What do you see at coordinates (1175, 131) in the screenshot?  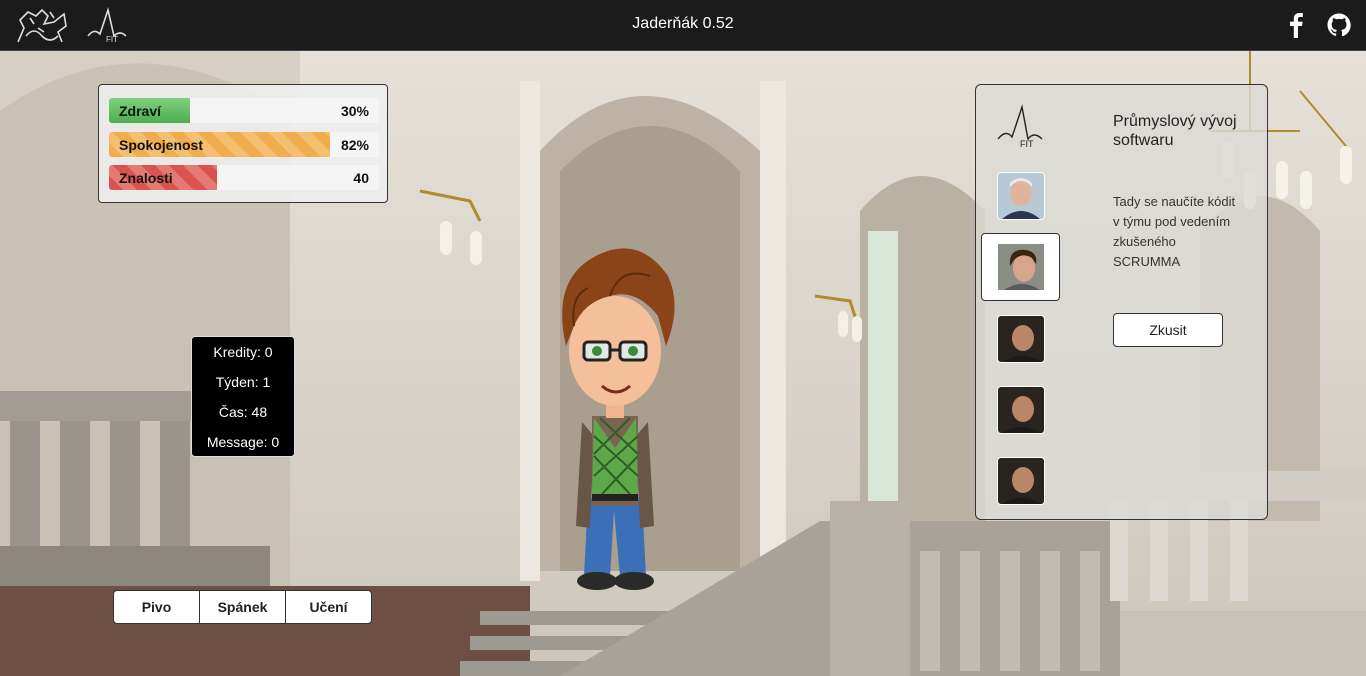 I see `subject-title: Průmyslový vývoj softwaru` at bounding box center [1175, 131].